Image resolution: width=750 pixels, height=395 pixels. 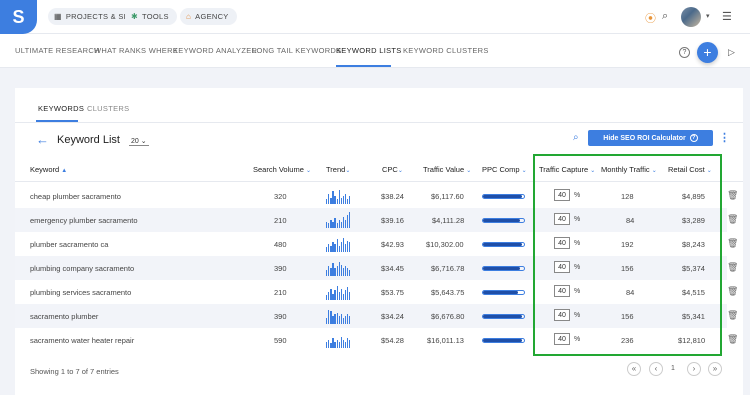 What do you see at coordinates (627, 255) in the screenshot?
I see `highlight-box` at bounding box center [627, 255].